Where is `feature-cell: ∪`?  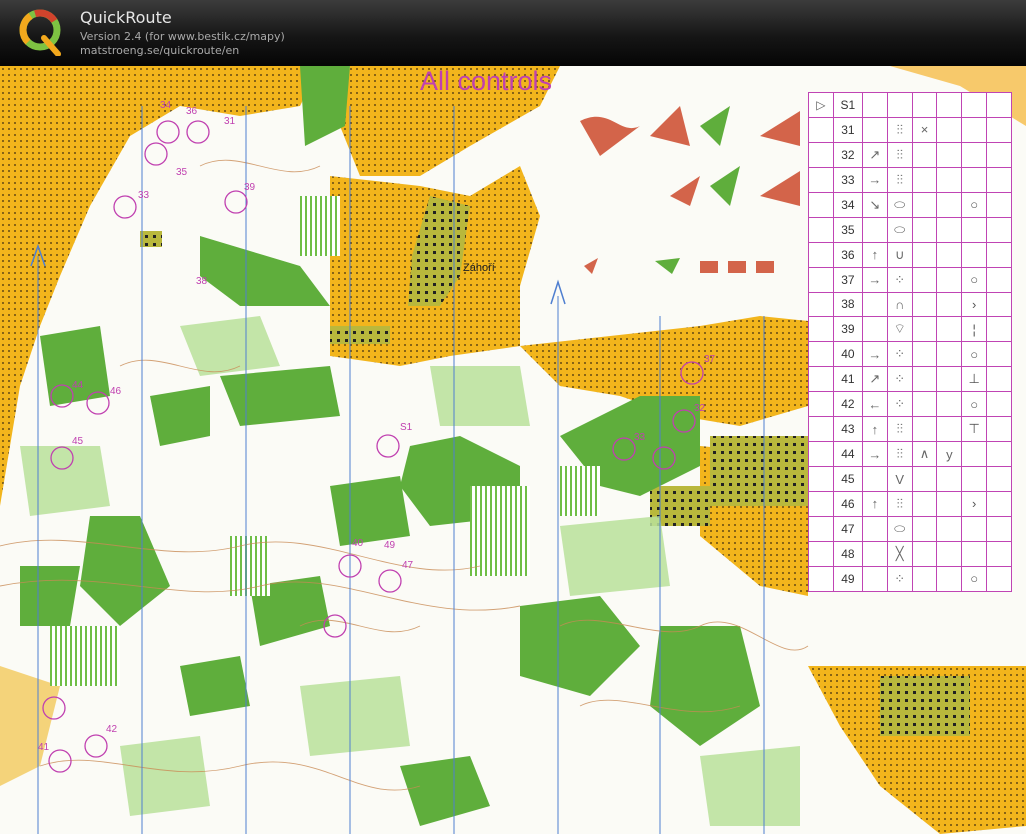 feature-cell: ∪ is located at coordinates (899, 254).